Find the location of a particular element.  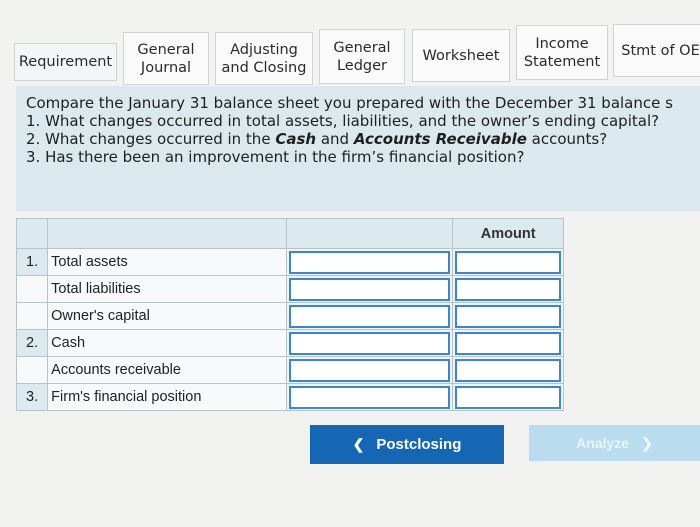

analyze-button: Analyze ❯ is located at coordinates (614, 443).